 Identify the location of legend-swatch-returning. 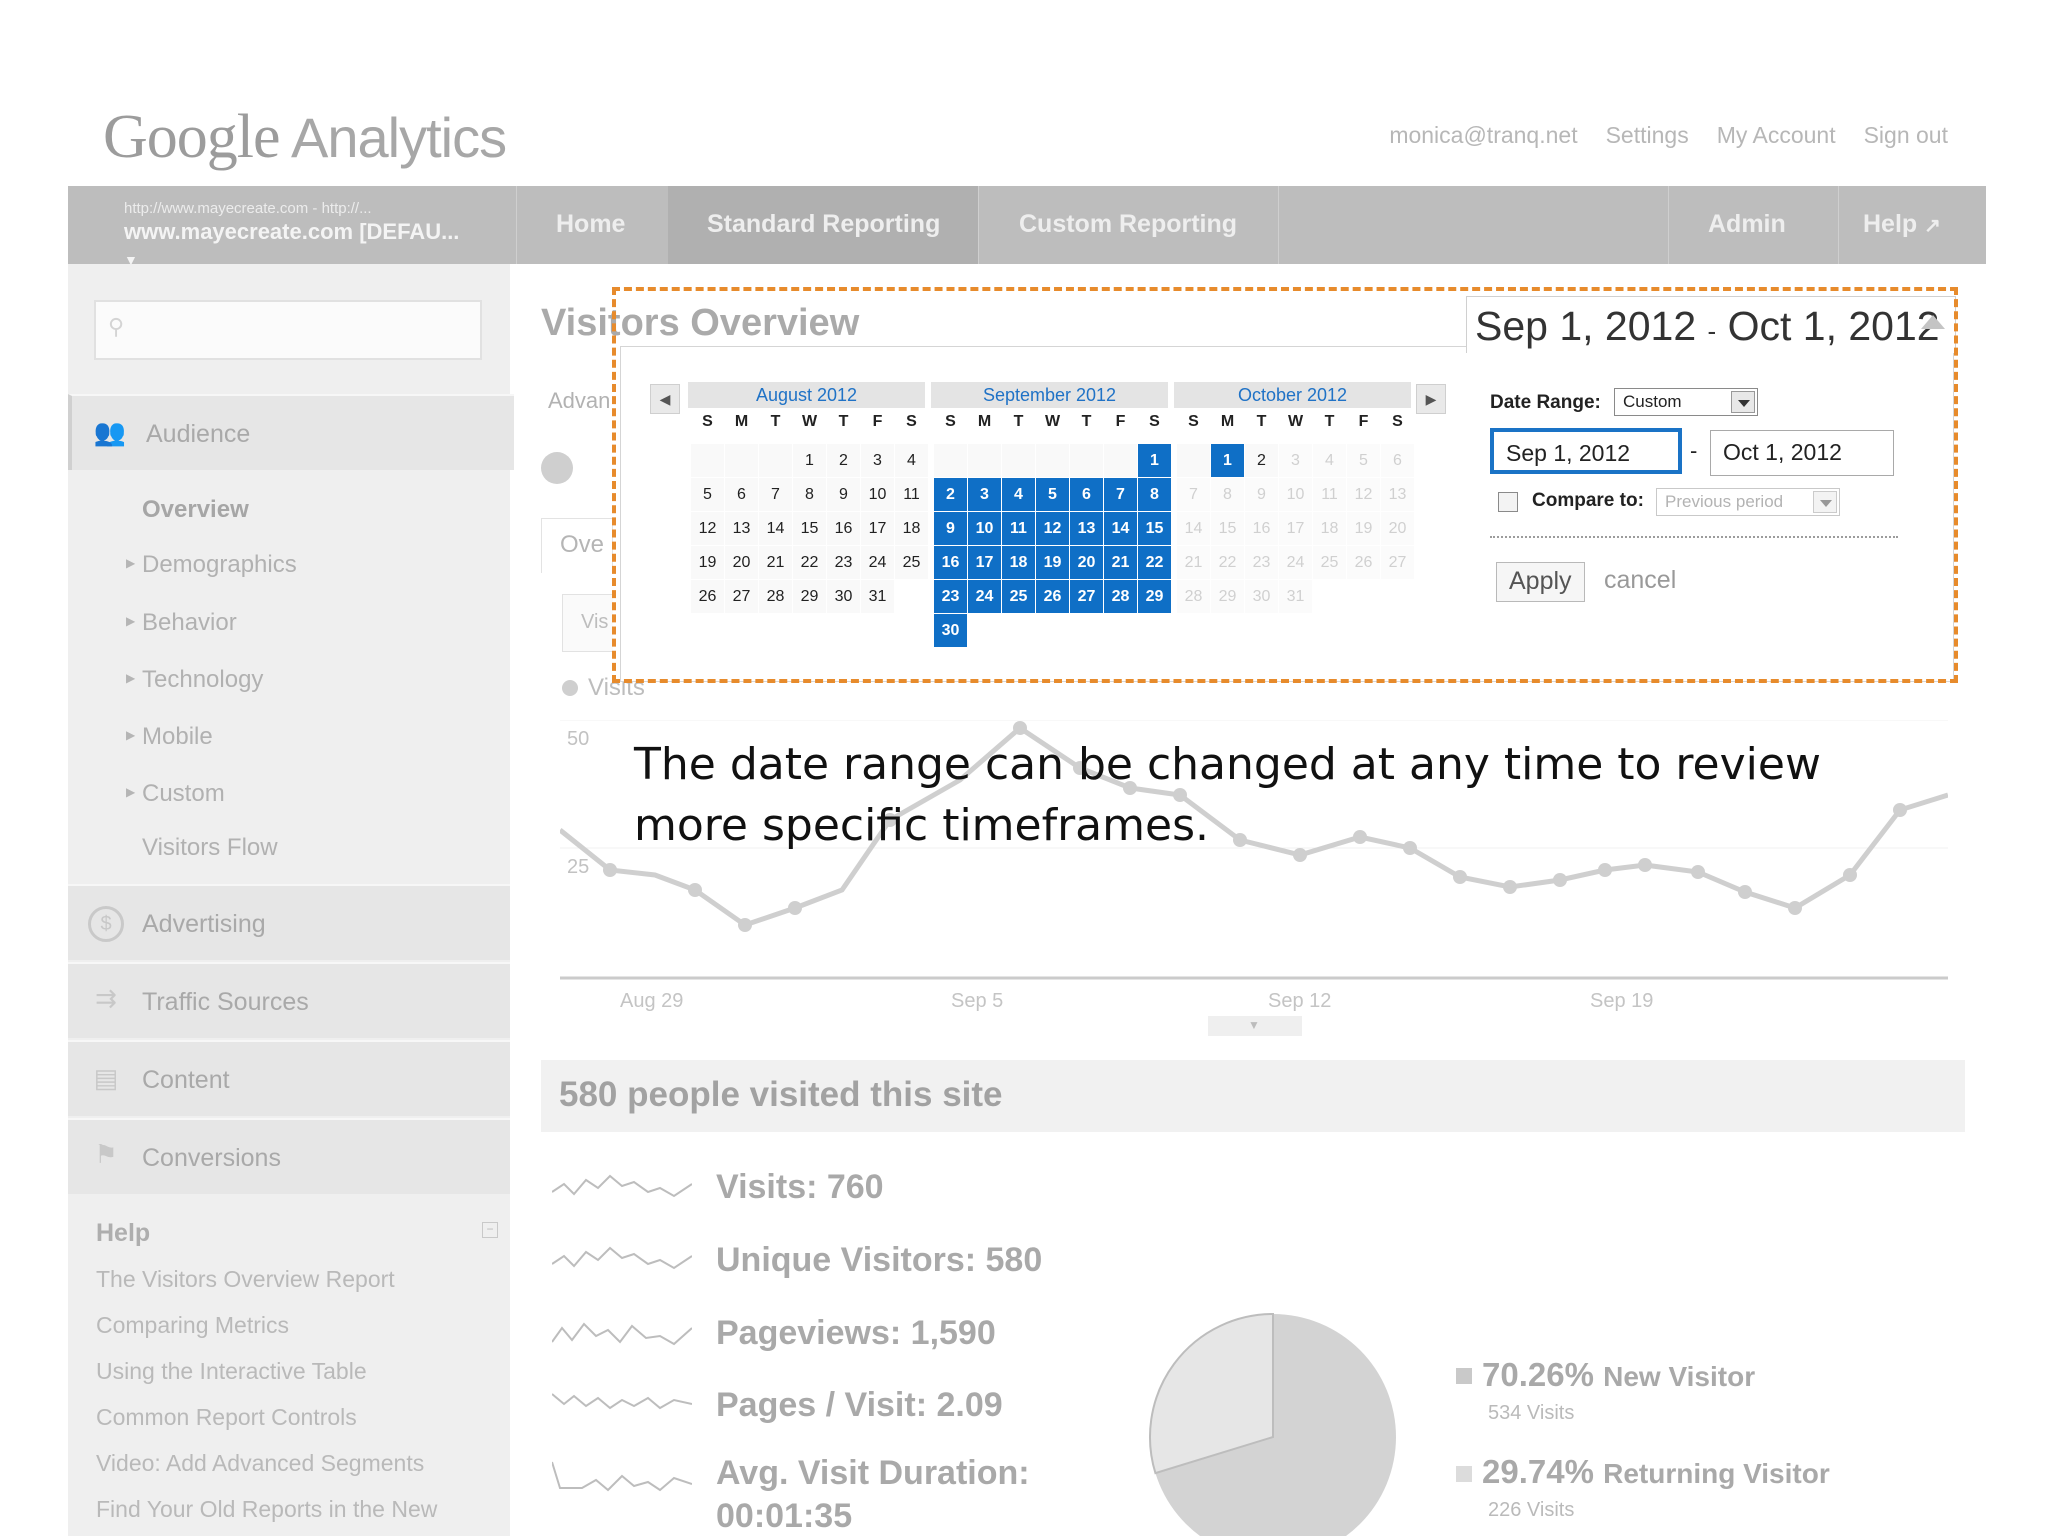
(1464, 1474).